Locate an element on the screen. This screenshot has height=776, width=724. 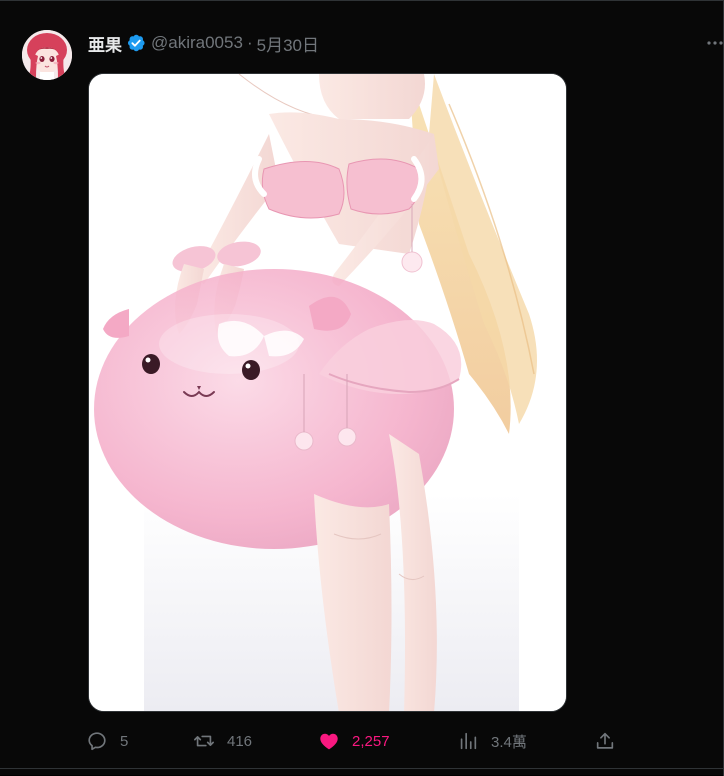
views-count: 3.4萬 is located at coordinates (509, 742).